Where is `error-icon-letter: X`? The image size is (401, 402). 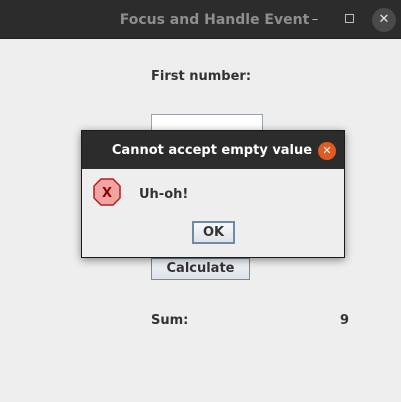 error-icon-letter: X is located at coordinates (107, 193).